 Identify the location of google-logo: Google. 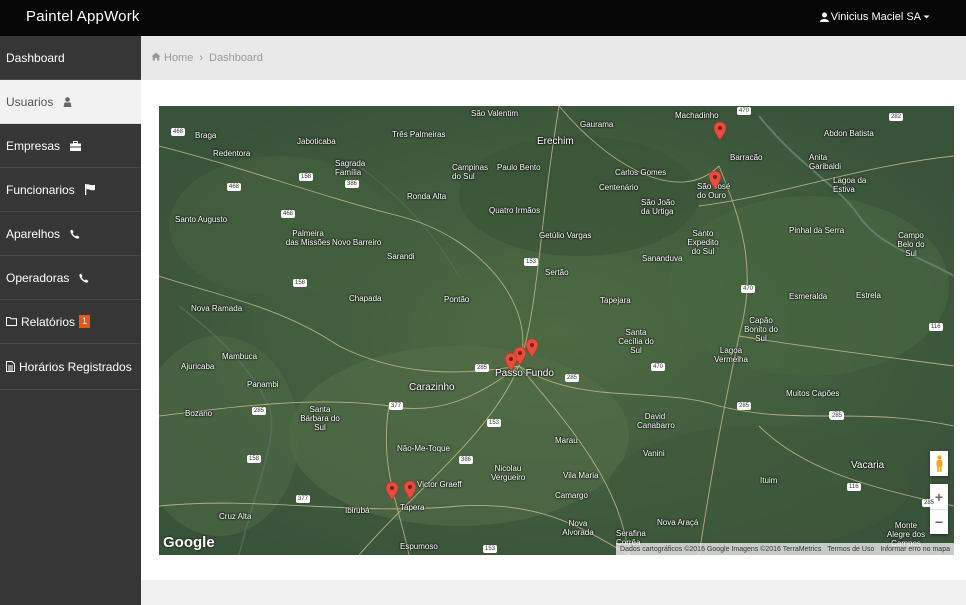
(189, 542).